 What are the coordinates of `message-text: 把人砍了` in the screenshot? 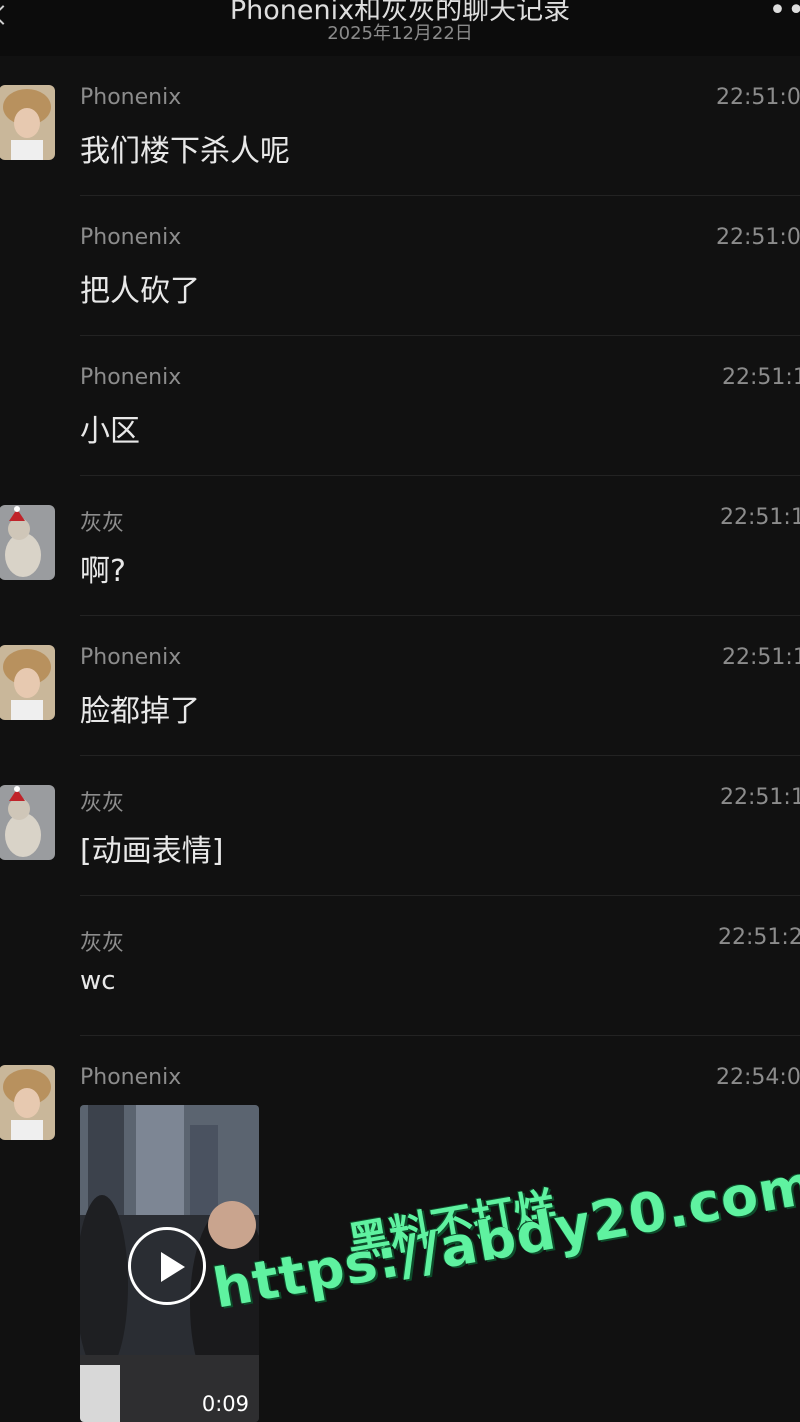 It's located at (140, 288).